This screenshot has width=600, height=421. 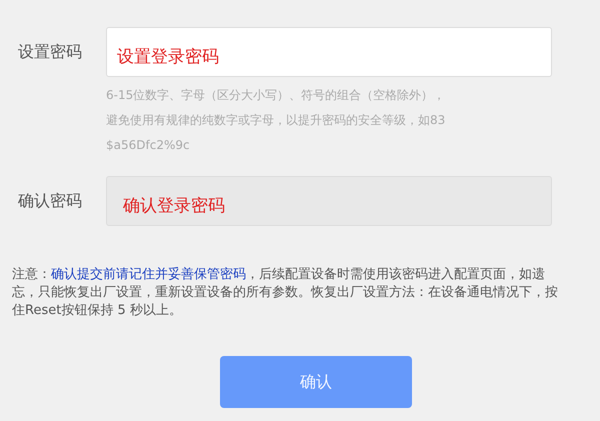 What do you see at coordinates (50, 201) in the screenshot?
I see `field-label: 确认密码` at bounding box center [50, 201].